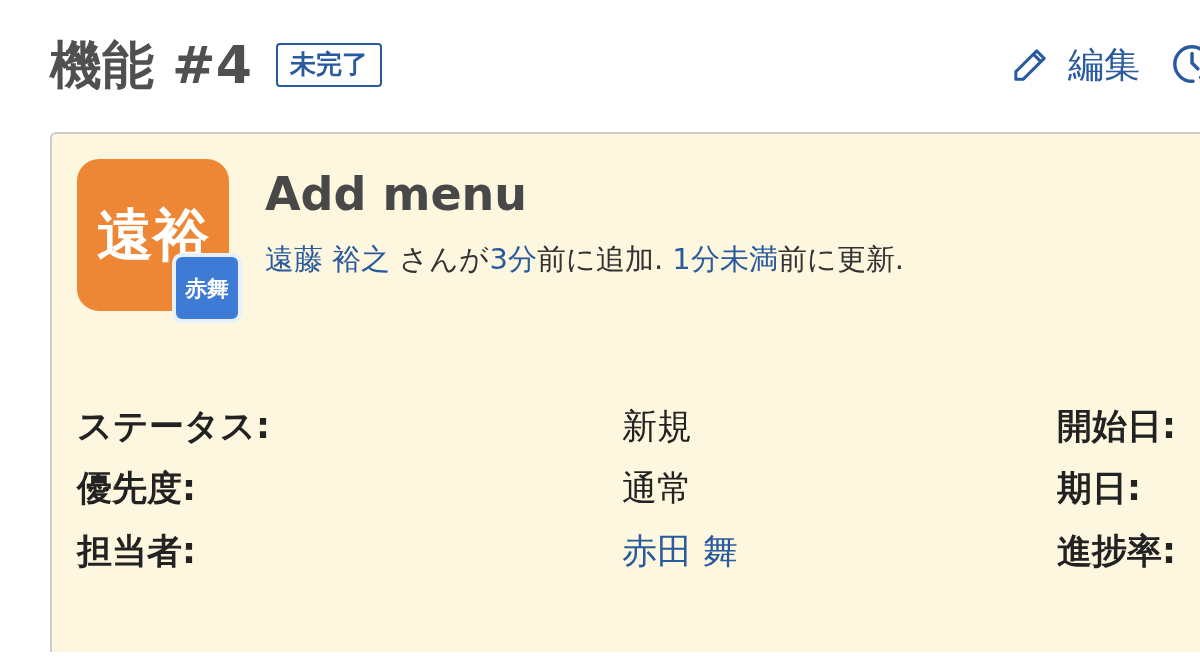 The image size is (1200, 658). I want to click on field-value: 通常, so click(657, 488).